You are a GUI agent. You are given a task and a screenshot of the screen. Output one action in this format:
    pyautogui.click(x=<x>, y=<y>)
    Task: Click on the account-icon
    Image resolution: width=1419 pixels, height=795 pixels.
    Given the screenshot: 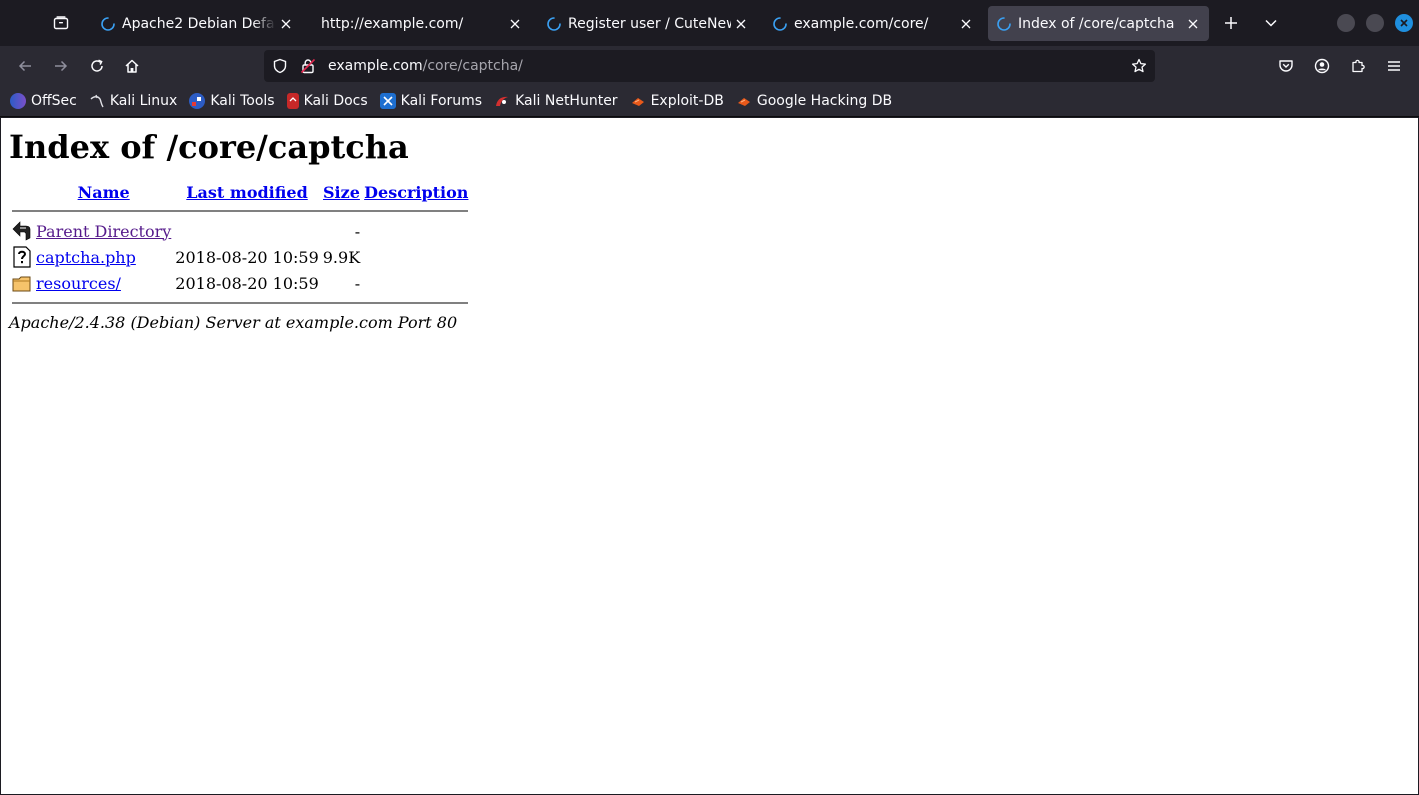 What is the action you would take?
    pyautogui.click(x=1322, y=66)
    